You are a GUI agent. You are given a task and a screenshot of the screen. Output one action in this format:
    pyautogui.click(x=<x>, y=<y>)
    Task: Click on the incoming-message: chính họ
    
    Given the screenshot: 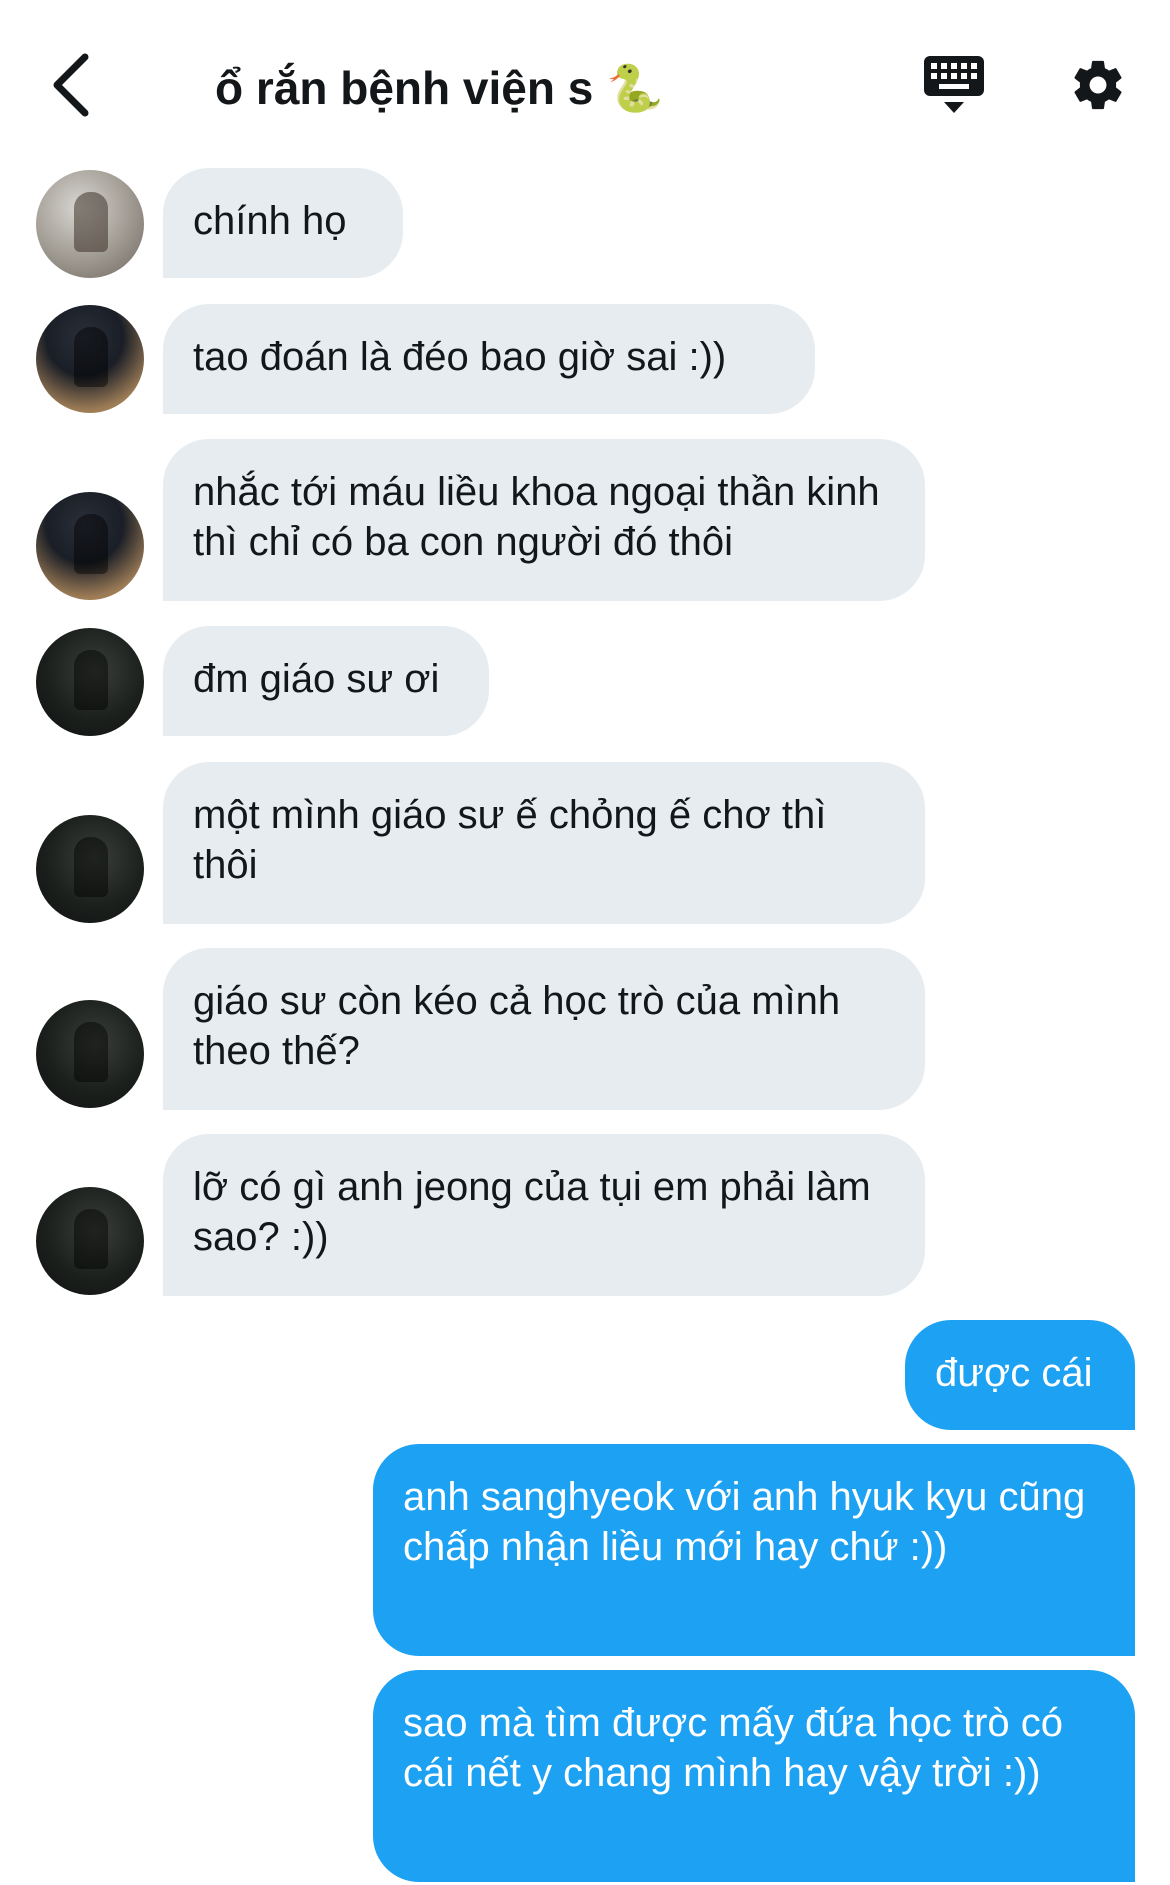 What is the action you would take?
    pyautogui.click(x=283, y=223)
    